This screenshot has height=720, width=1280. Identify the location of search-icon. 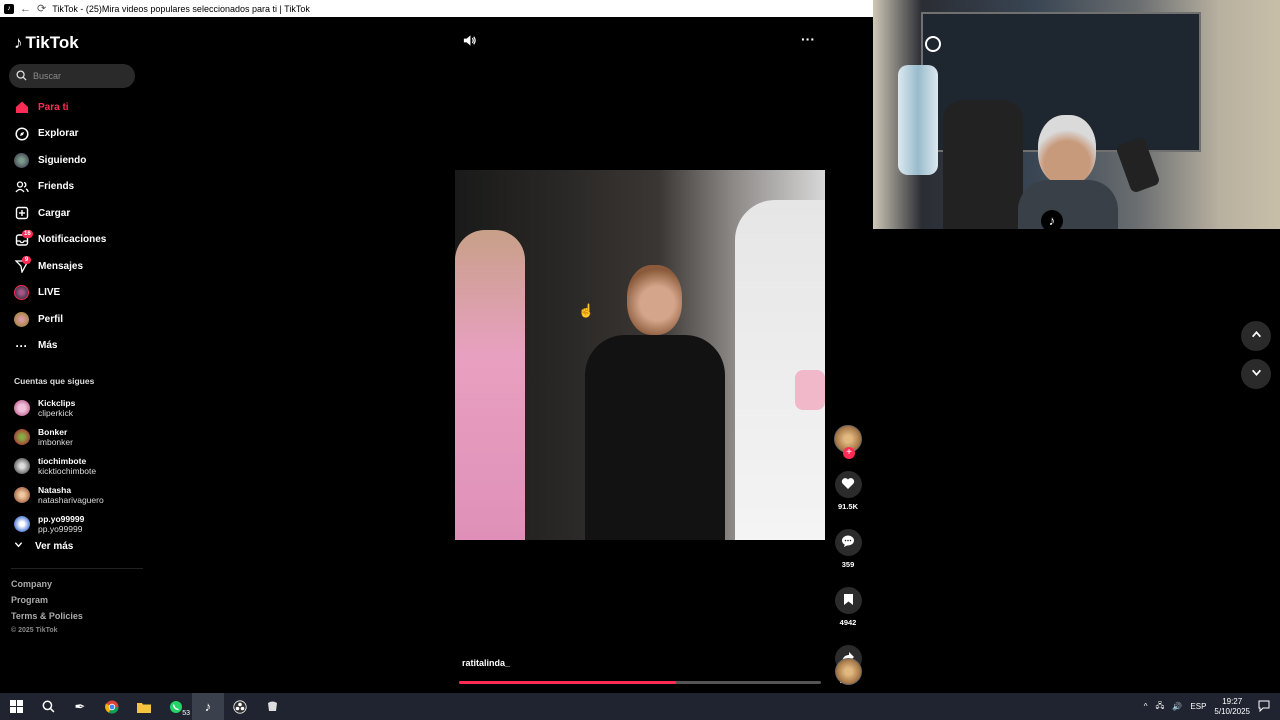
(21, 76).